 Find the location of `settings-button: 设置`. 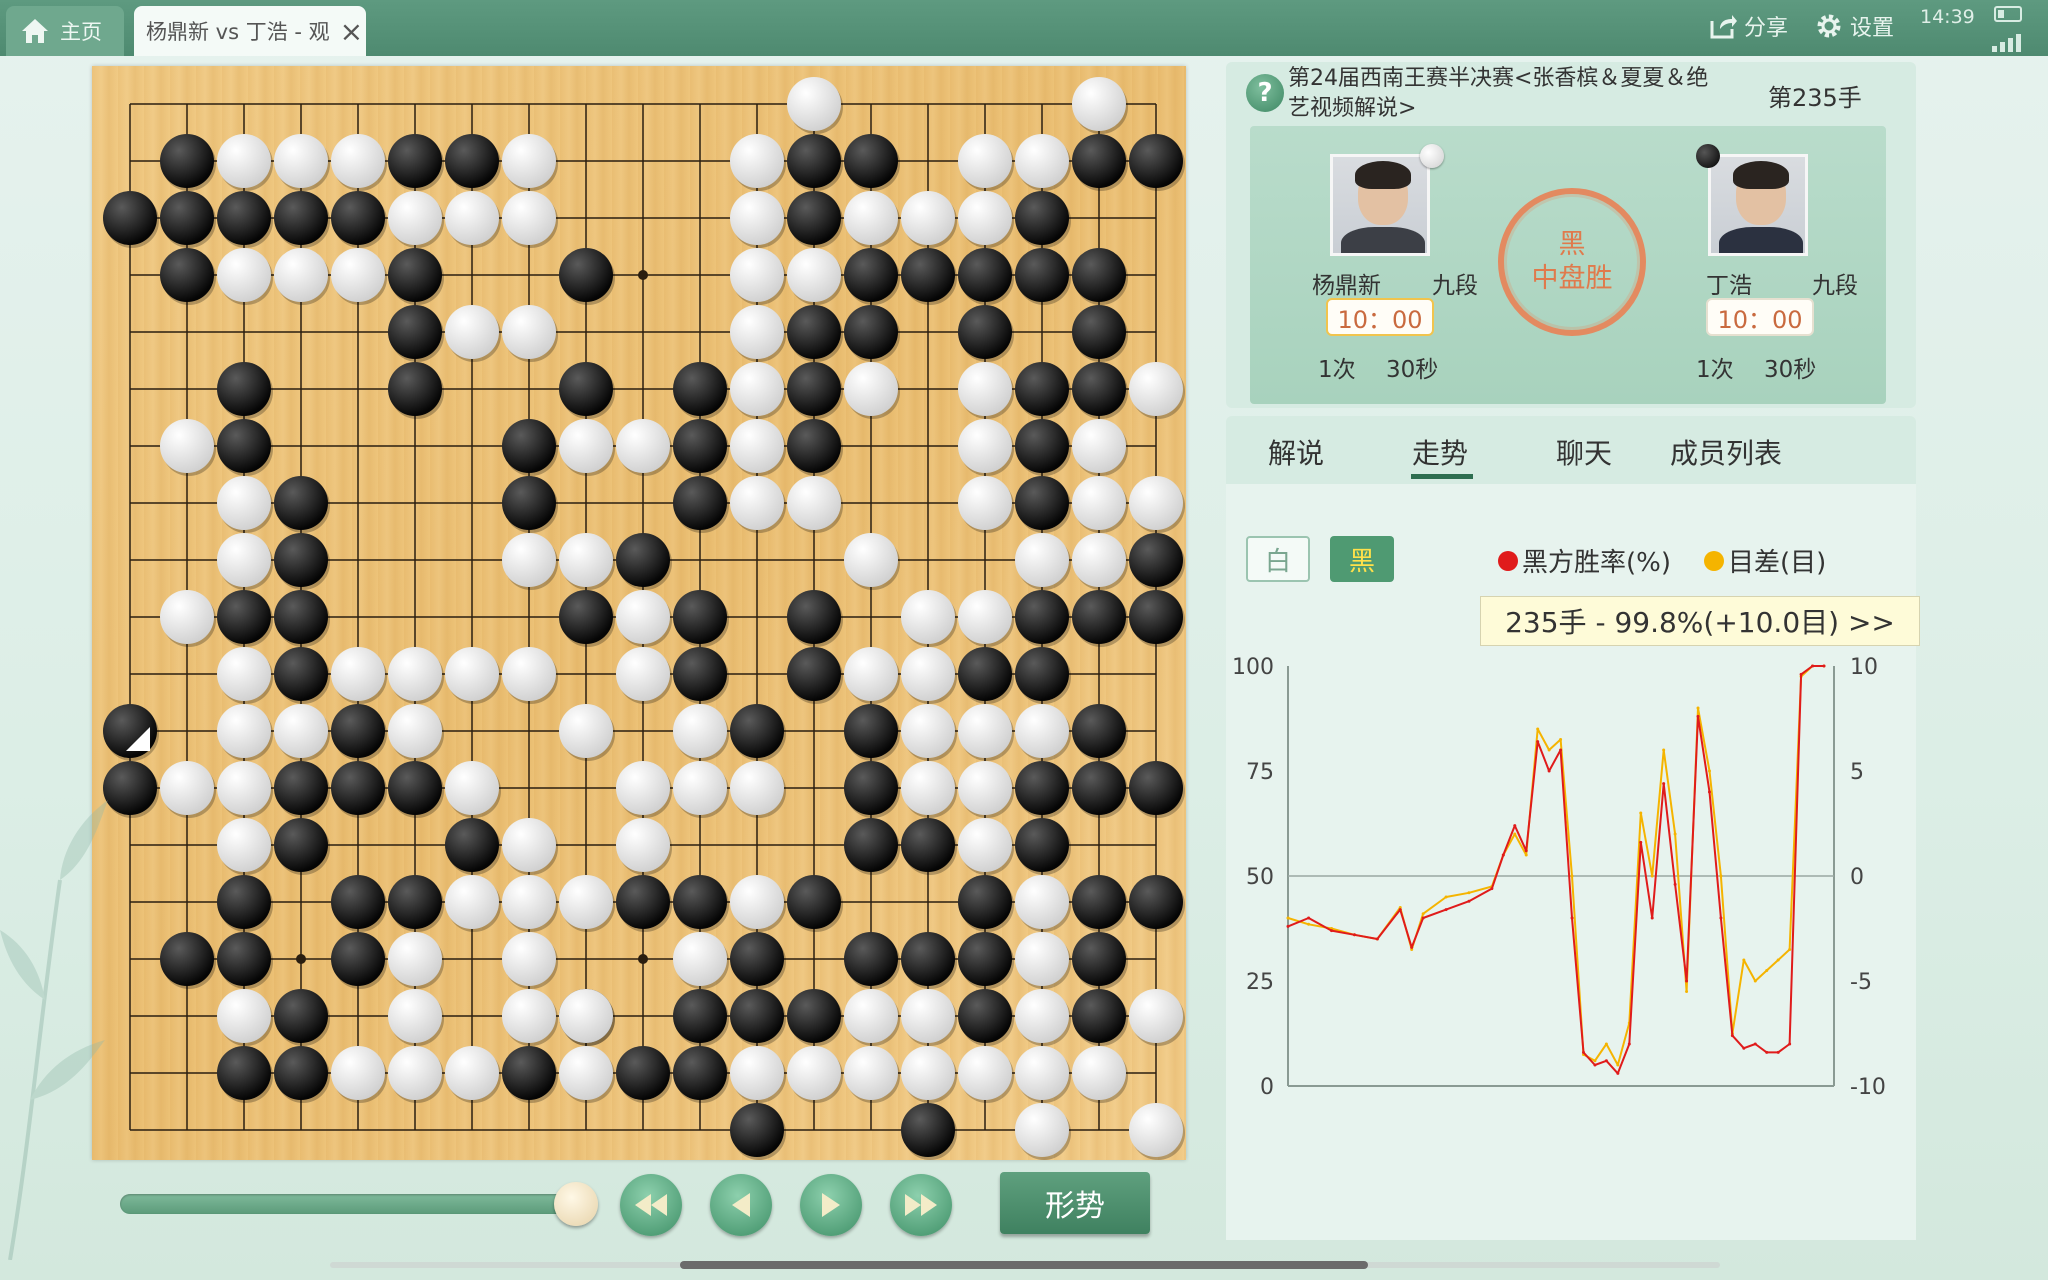

settings-button: 设置 is located at coordinates (1854, 26).